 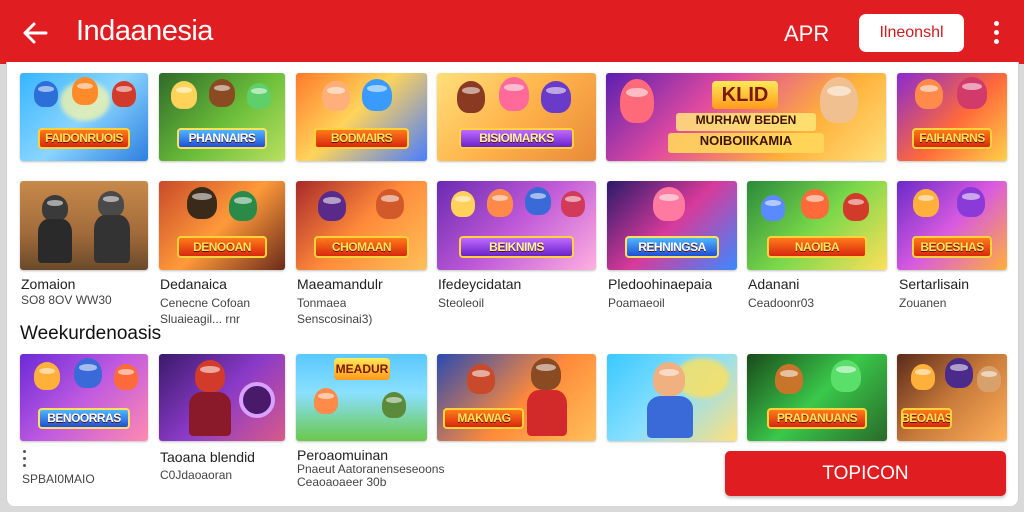 I want to click on tile-logo: KLID, so click(x=745, y=95).